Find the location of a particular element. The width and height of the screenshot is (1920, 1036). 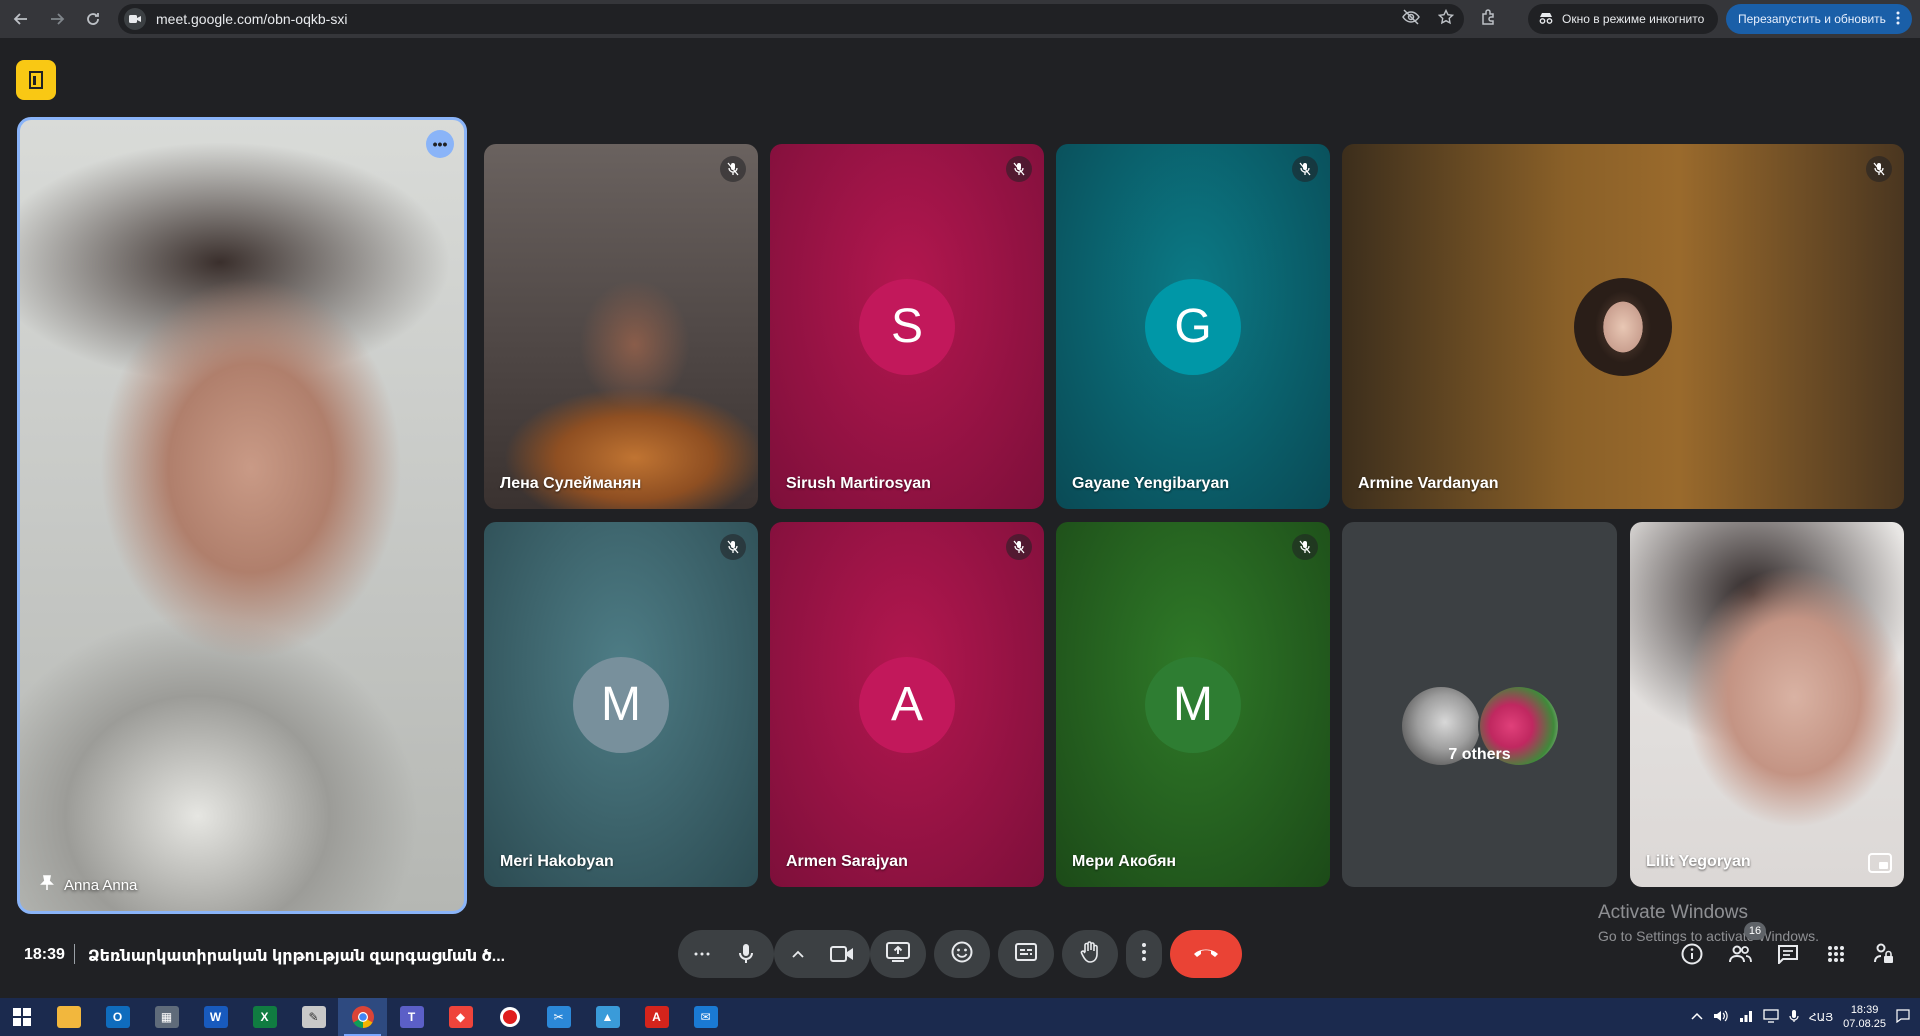

avatar-initial: S is located at coordinates (907, 326).